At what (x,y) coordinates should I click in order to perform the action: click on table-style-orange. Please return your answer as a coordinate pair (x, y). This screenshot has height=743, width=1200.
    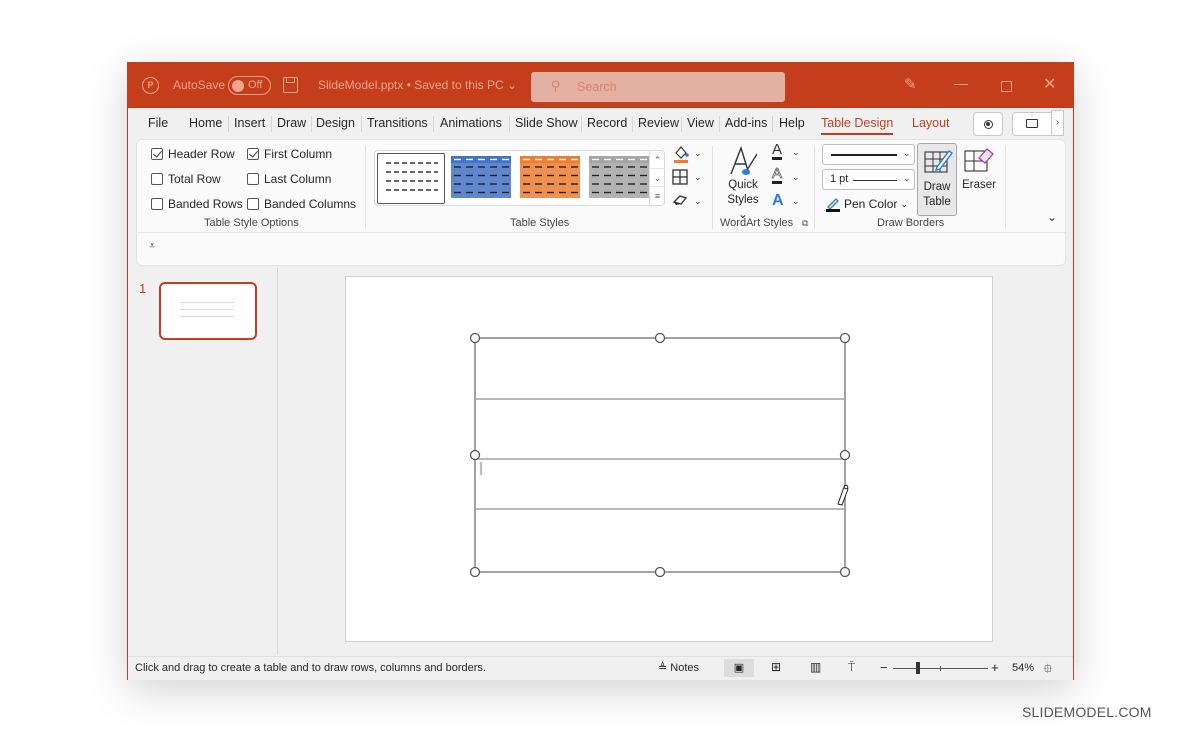
    Looking at the image, I should click on (551, 178).